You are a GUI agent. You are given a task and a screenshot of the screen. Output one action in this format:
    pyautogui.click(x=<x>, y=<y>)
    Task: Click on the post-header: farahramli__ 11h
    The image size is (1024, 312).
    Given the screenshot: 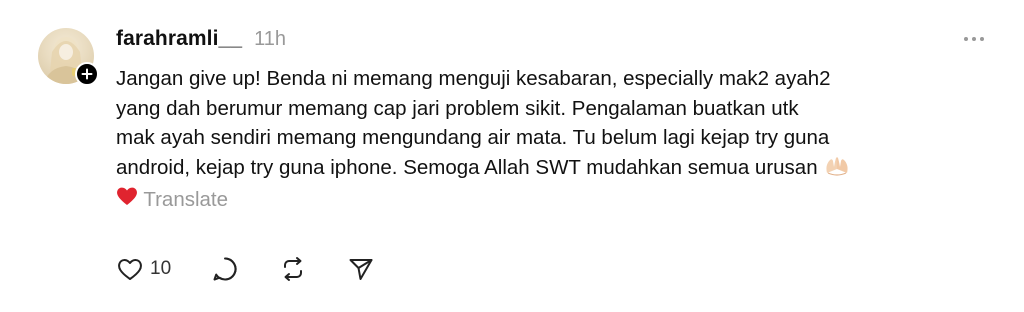 What is the action you would take?
    pyautogui.click(x=201, y=40)
    